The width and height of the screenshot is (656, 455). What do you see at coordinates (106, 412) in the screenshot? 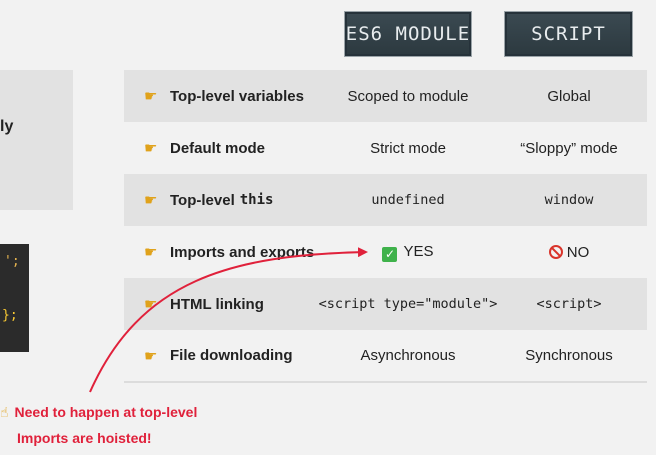
I see `note-text: Need to happen at top-level` at bounding box center [106, 412].